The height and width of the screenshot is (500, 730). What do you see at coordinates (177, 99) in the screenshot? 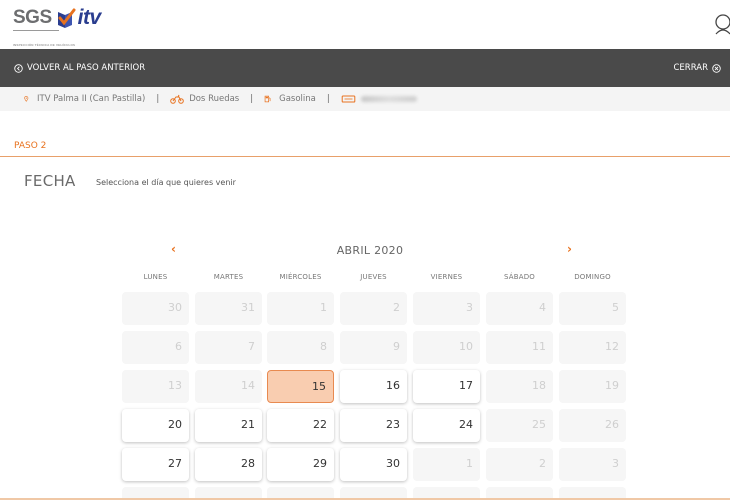
I see `motorcycle-icon` at bounding box center [177, 99].